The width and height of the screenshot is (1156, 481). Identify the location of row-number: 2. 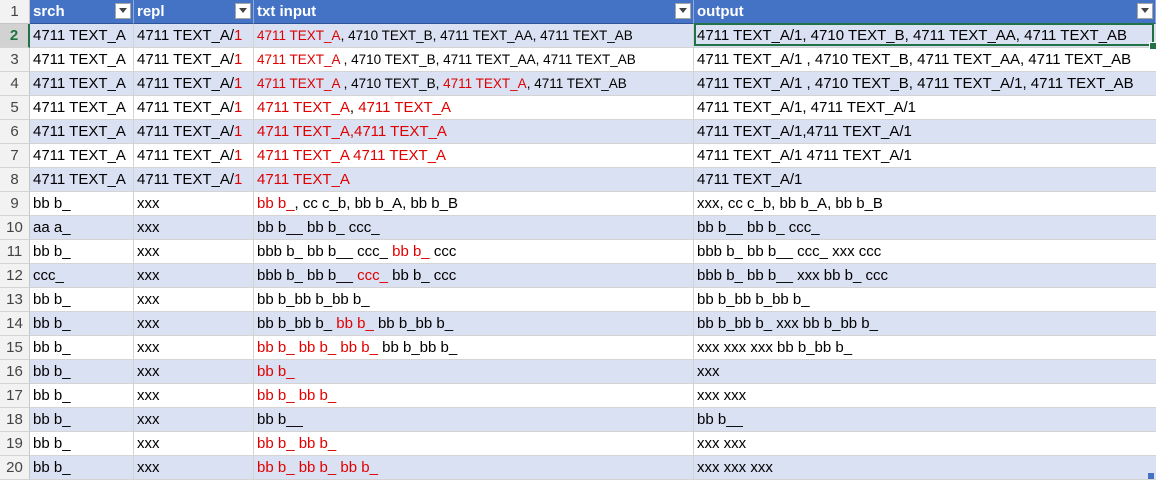
(15, 36).